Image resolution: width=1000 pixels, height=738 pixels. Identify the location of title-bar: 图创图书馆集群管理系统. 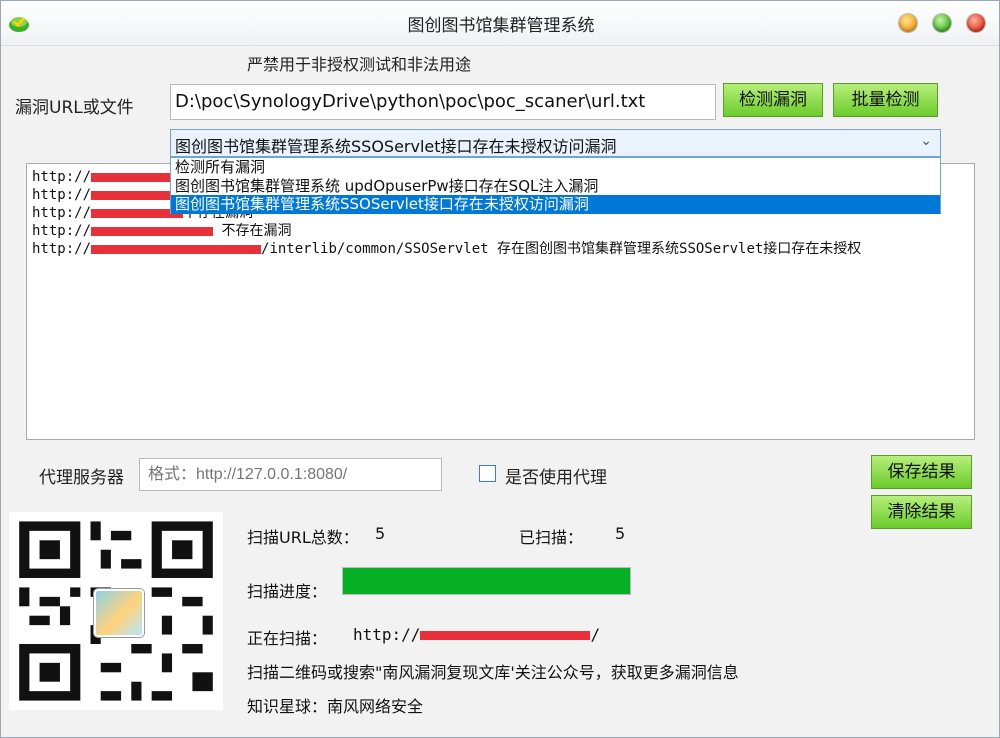
(500, 23).